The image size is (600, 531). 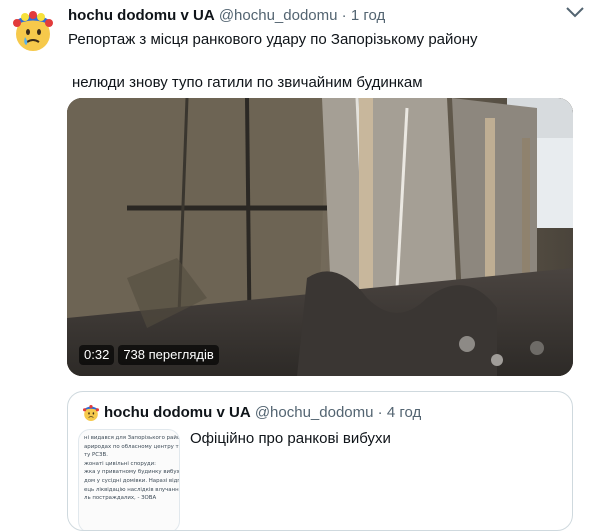 What do you see at coordinates (290, 438) in the screenshot?
I see `quoted-tweet-text: Офіційно про ранкові вибухи` at bounding box center [290, 438].